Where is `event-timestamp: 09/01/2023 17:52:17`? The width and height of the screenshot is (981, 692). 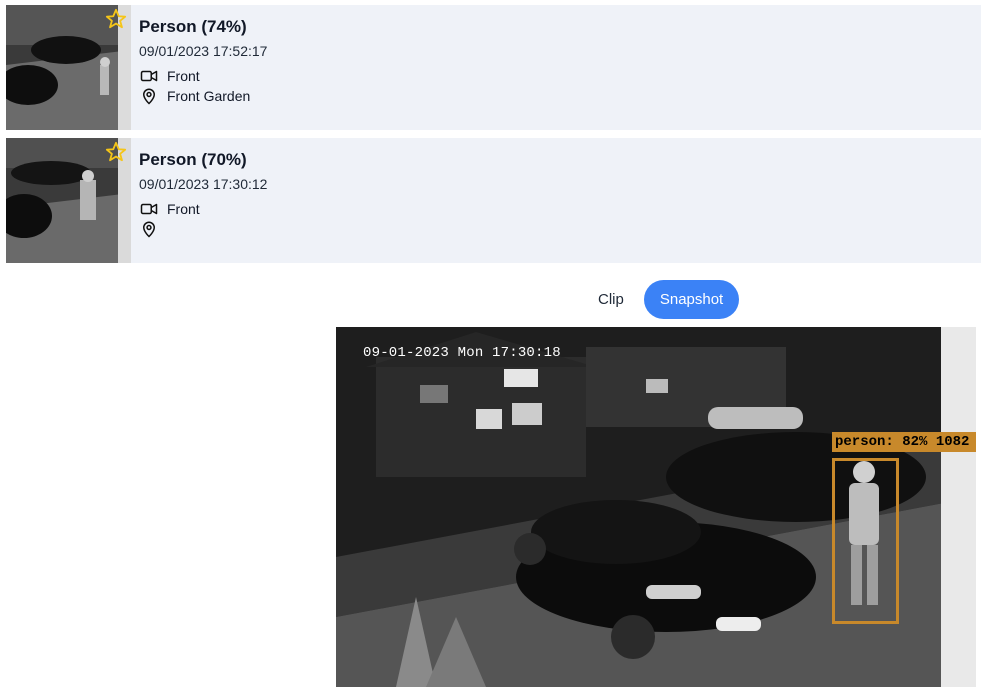 event-timestamp: 09/01/2023 17:52:17 is located at coordinates (203, 51).